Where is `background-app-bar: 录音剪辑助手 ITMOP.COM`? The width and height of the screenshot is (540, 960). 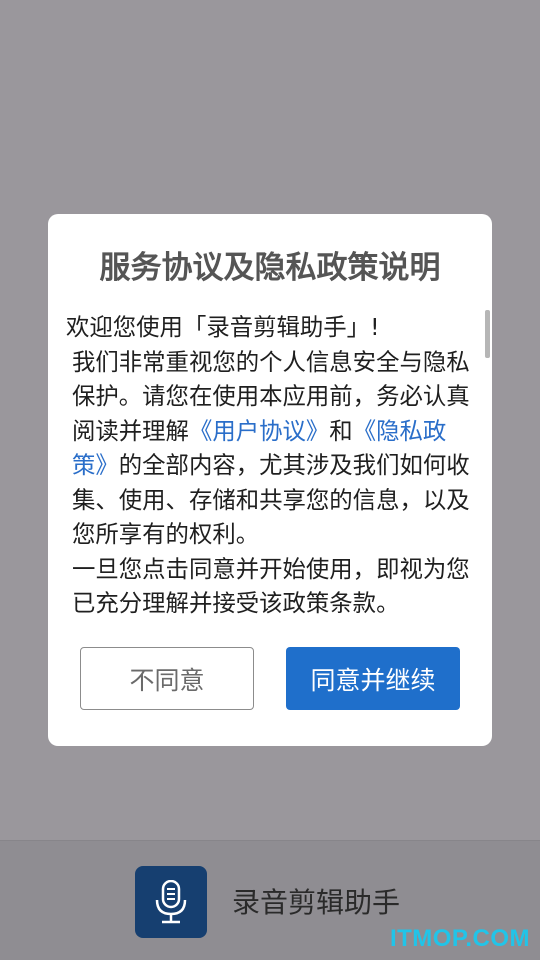 background-app-bar: 录音剪辑助手 ITMOP.COM is located at coordinates (270, 900).